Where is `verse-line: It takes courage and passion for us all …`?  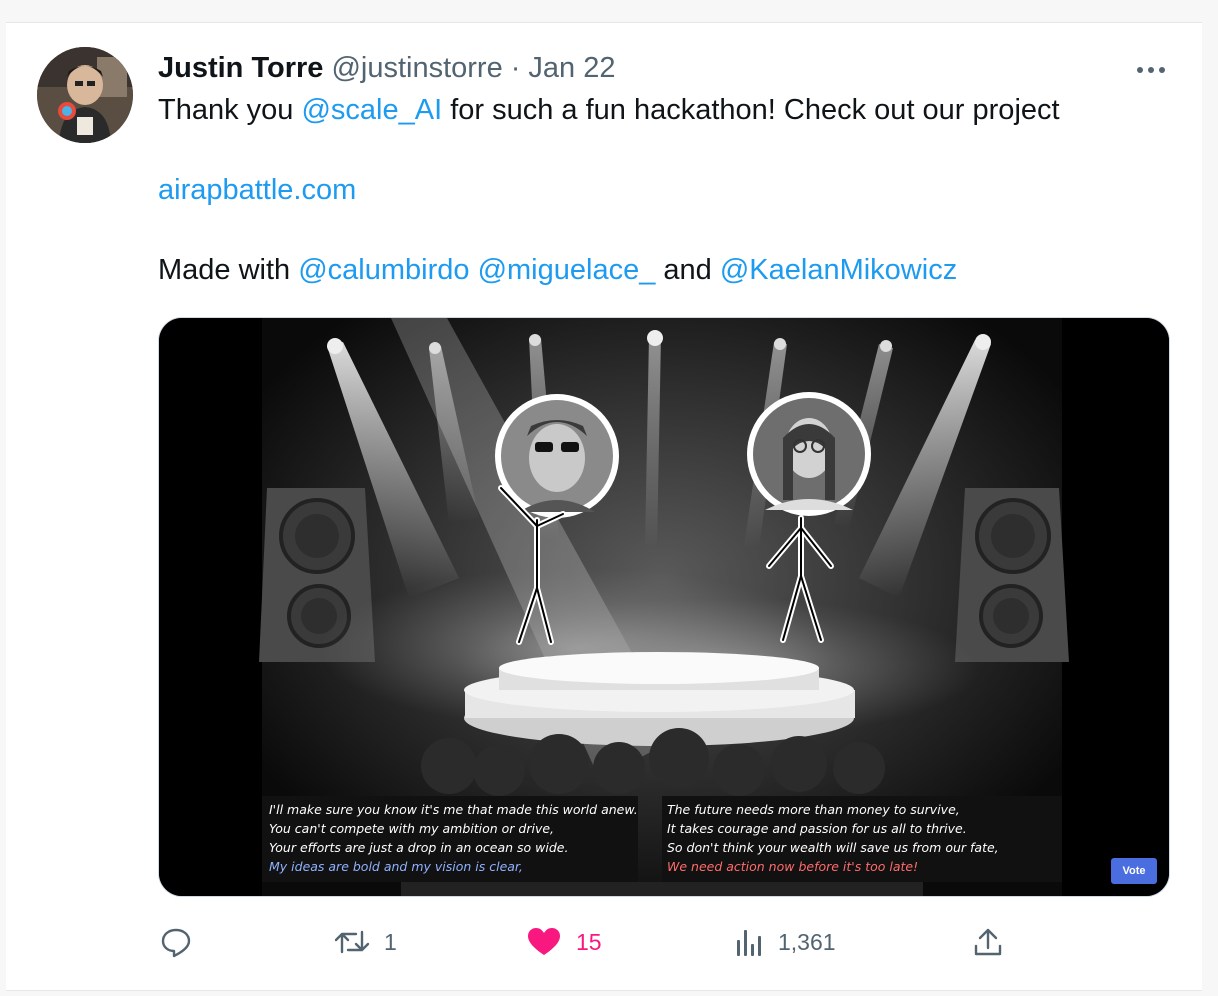 verse-line: It takes courage and passion for us all … is located at coordinates (817, 828).